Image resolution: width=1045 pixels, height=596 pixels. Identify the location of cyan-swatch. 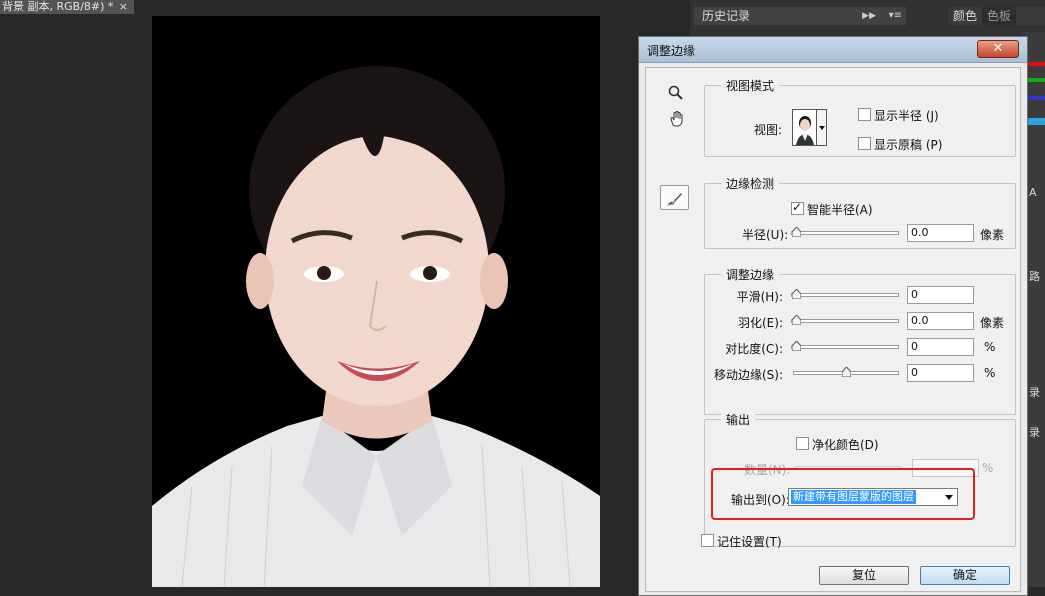
(1036, 121).